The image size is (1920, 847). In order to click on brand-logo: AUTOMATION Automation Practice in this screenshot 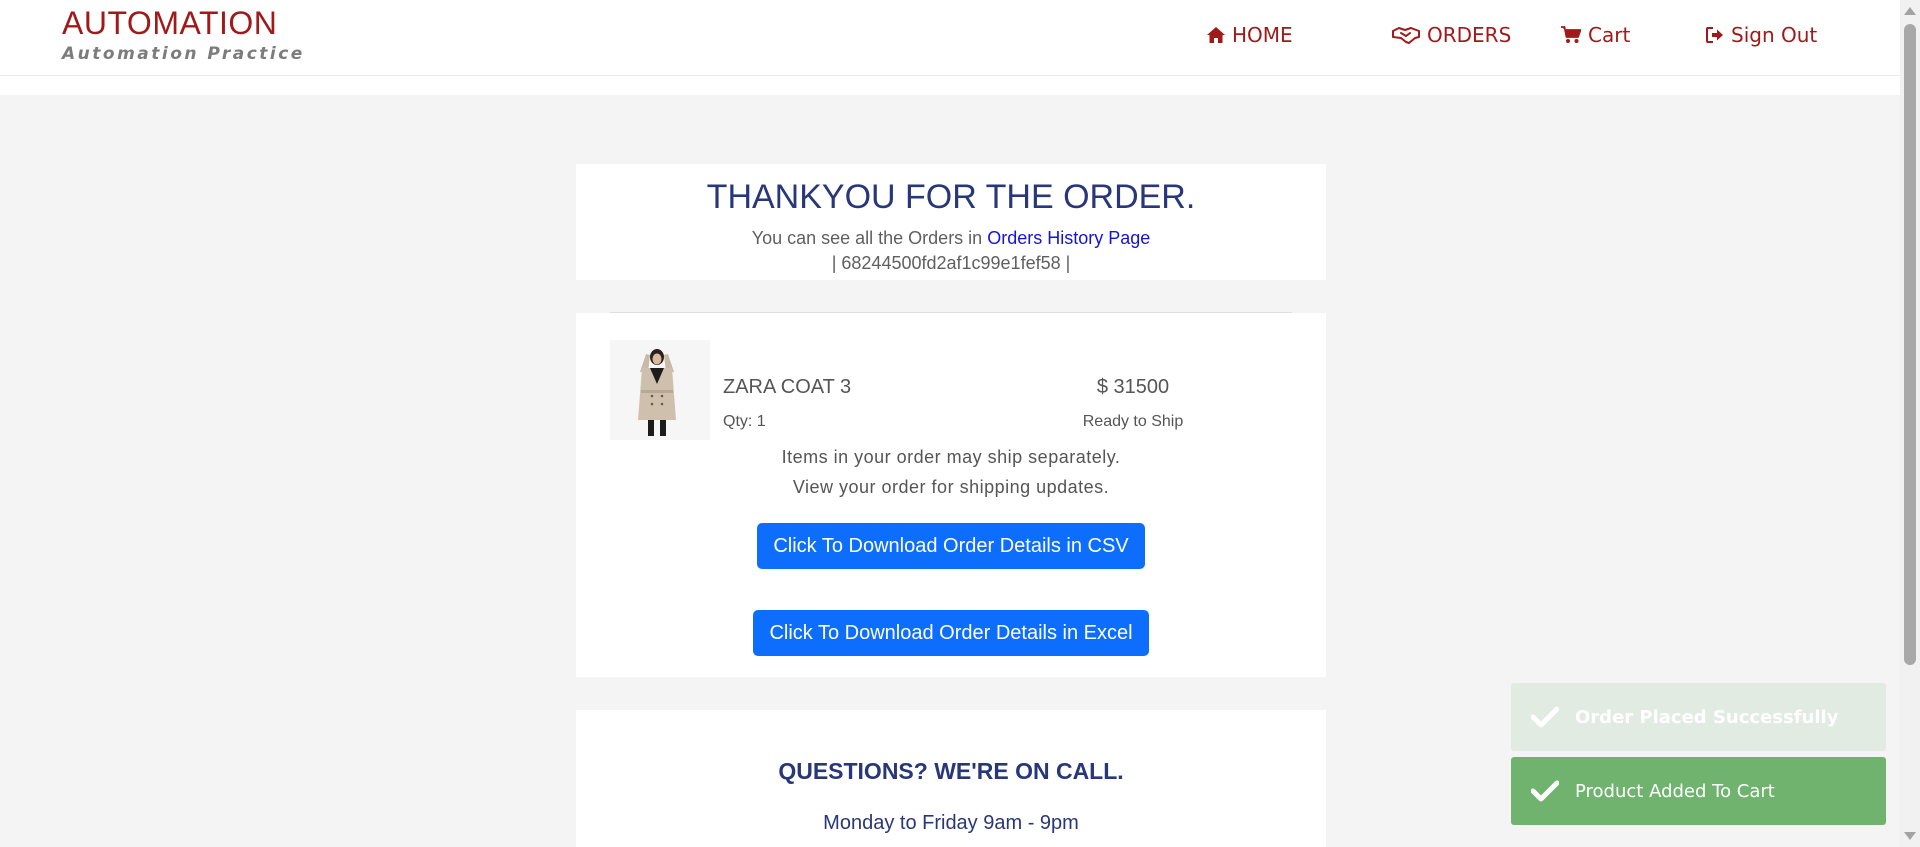, I will do `click(183, 35)`.